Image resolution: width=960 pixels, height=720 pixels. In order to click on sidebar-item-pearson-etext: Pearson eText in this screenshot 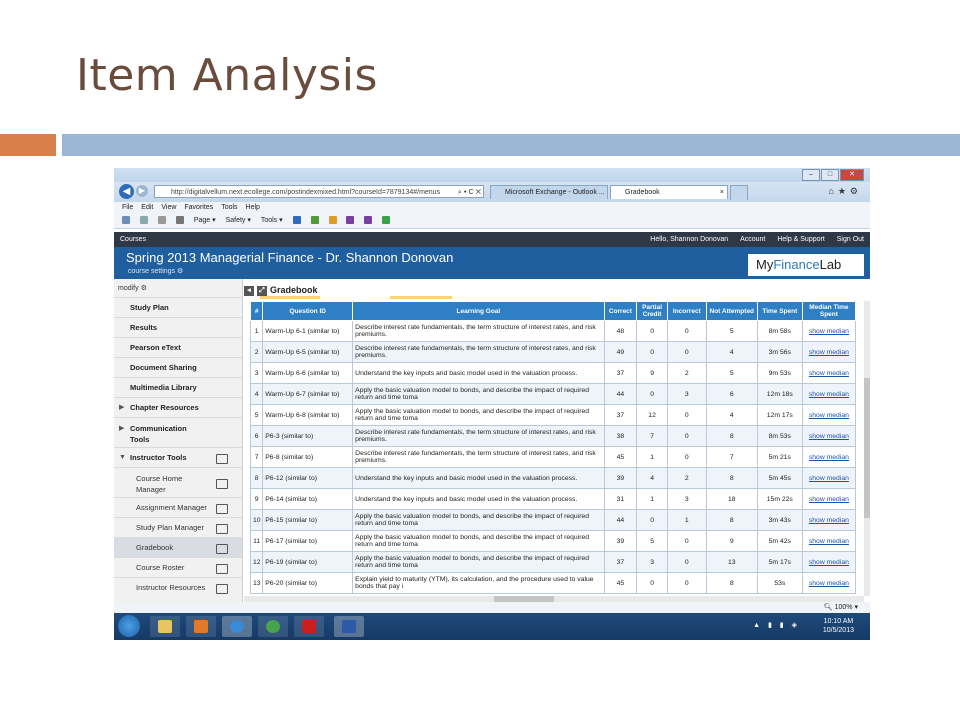, I will do `click(178, 347)`.